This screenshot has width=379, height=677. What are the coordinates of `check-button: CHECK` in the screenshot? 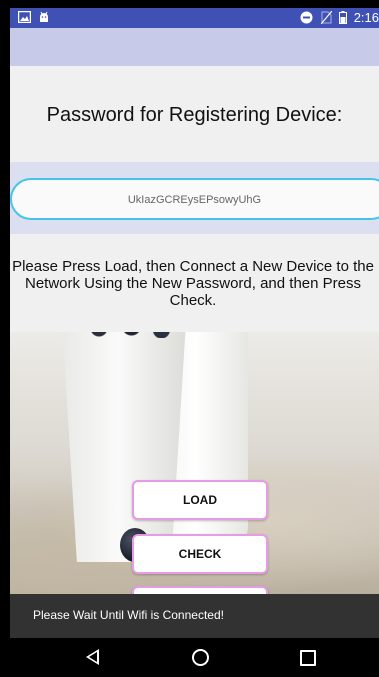 It's located at (200, 554).